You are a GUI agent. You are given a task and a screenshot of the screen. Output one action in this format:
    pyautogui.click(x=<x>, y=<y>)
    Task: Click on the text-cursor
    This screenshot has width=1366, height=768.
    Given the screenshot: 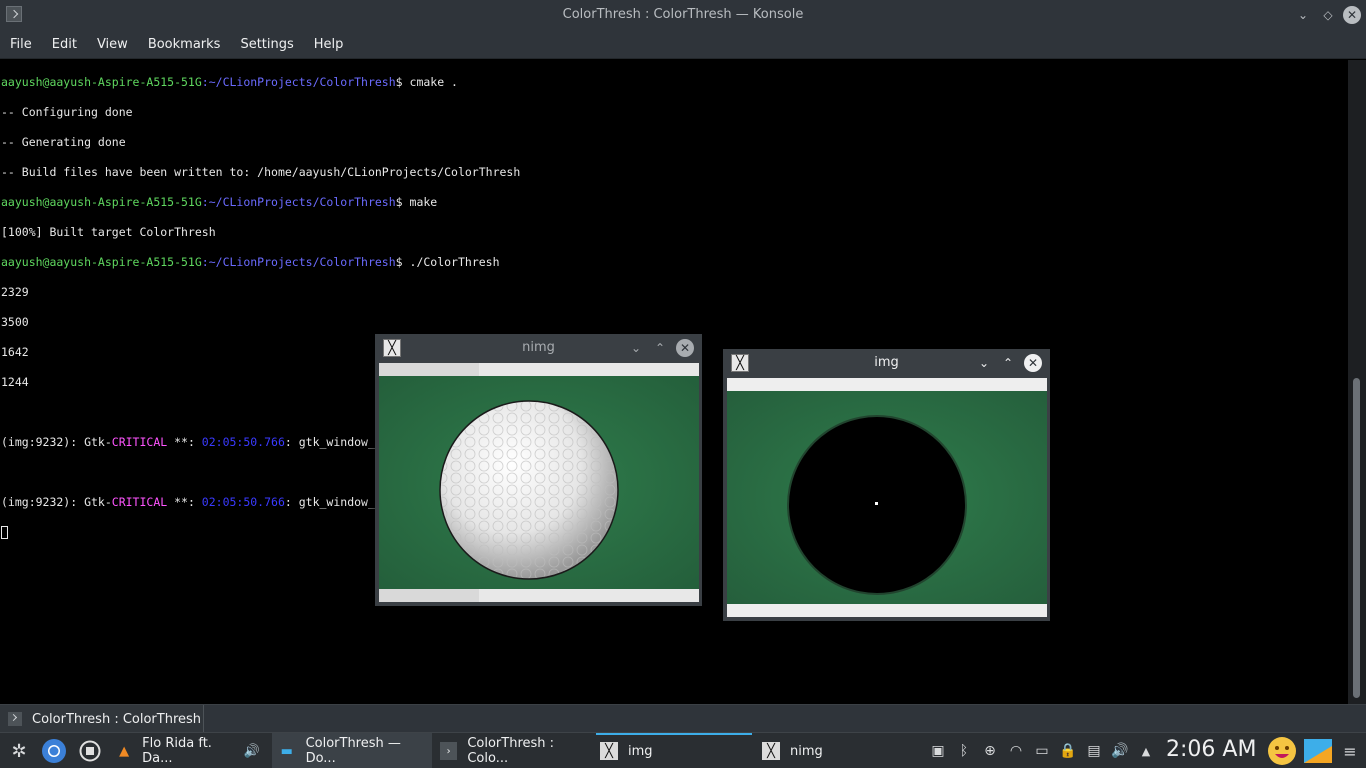 What is the action you would take?
    pyautogui.click(x=4, y=532)
    